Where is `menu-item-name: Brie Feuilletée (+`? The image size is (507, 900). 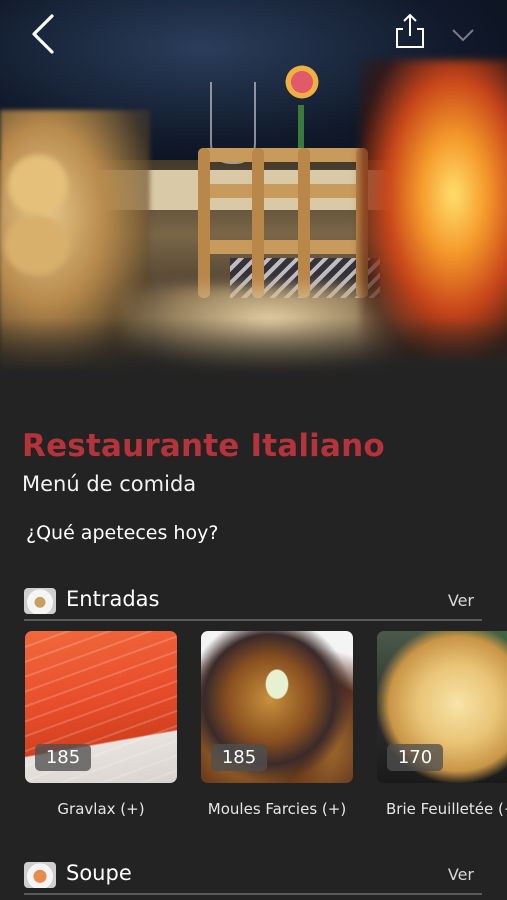 menu-item-name: Brie Feuilletée (+ is located at coordinates (442, 809).